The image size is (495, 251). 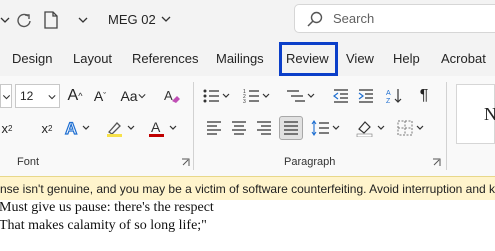 I want to click on style-preview-text: N, so click(x=489, y=114).